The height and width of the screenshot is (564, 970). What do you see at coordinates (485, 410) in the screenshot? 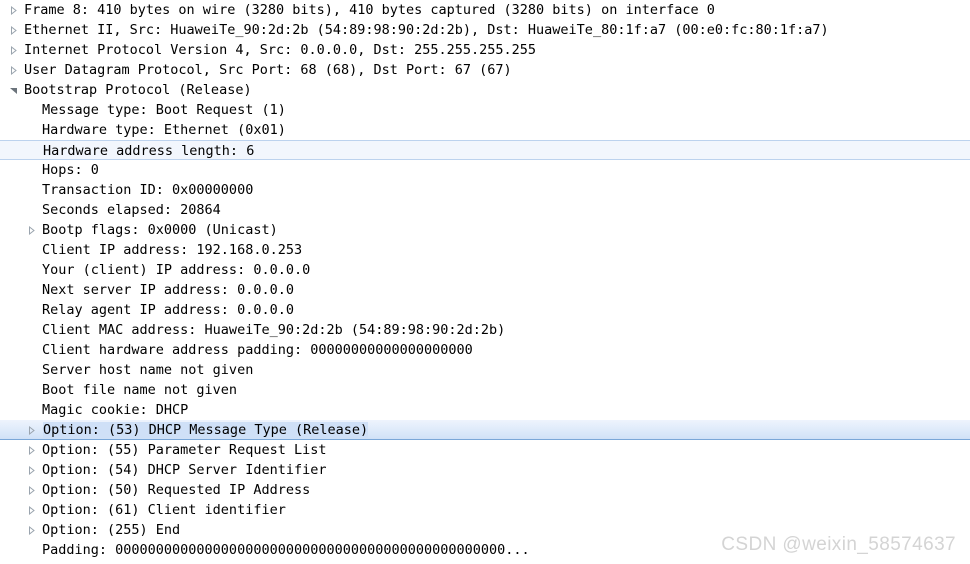
I see `packet-tree-row: Magic cookie: DHCP` at bounding box center [485, 410].